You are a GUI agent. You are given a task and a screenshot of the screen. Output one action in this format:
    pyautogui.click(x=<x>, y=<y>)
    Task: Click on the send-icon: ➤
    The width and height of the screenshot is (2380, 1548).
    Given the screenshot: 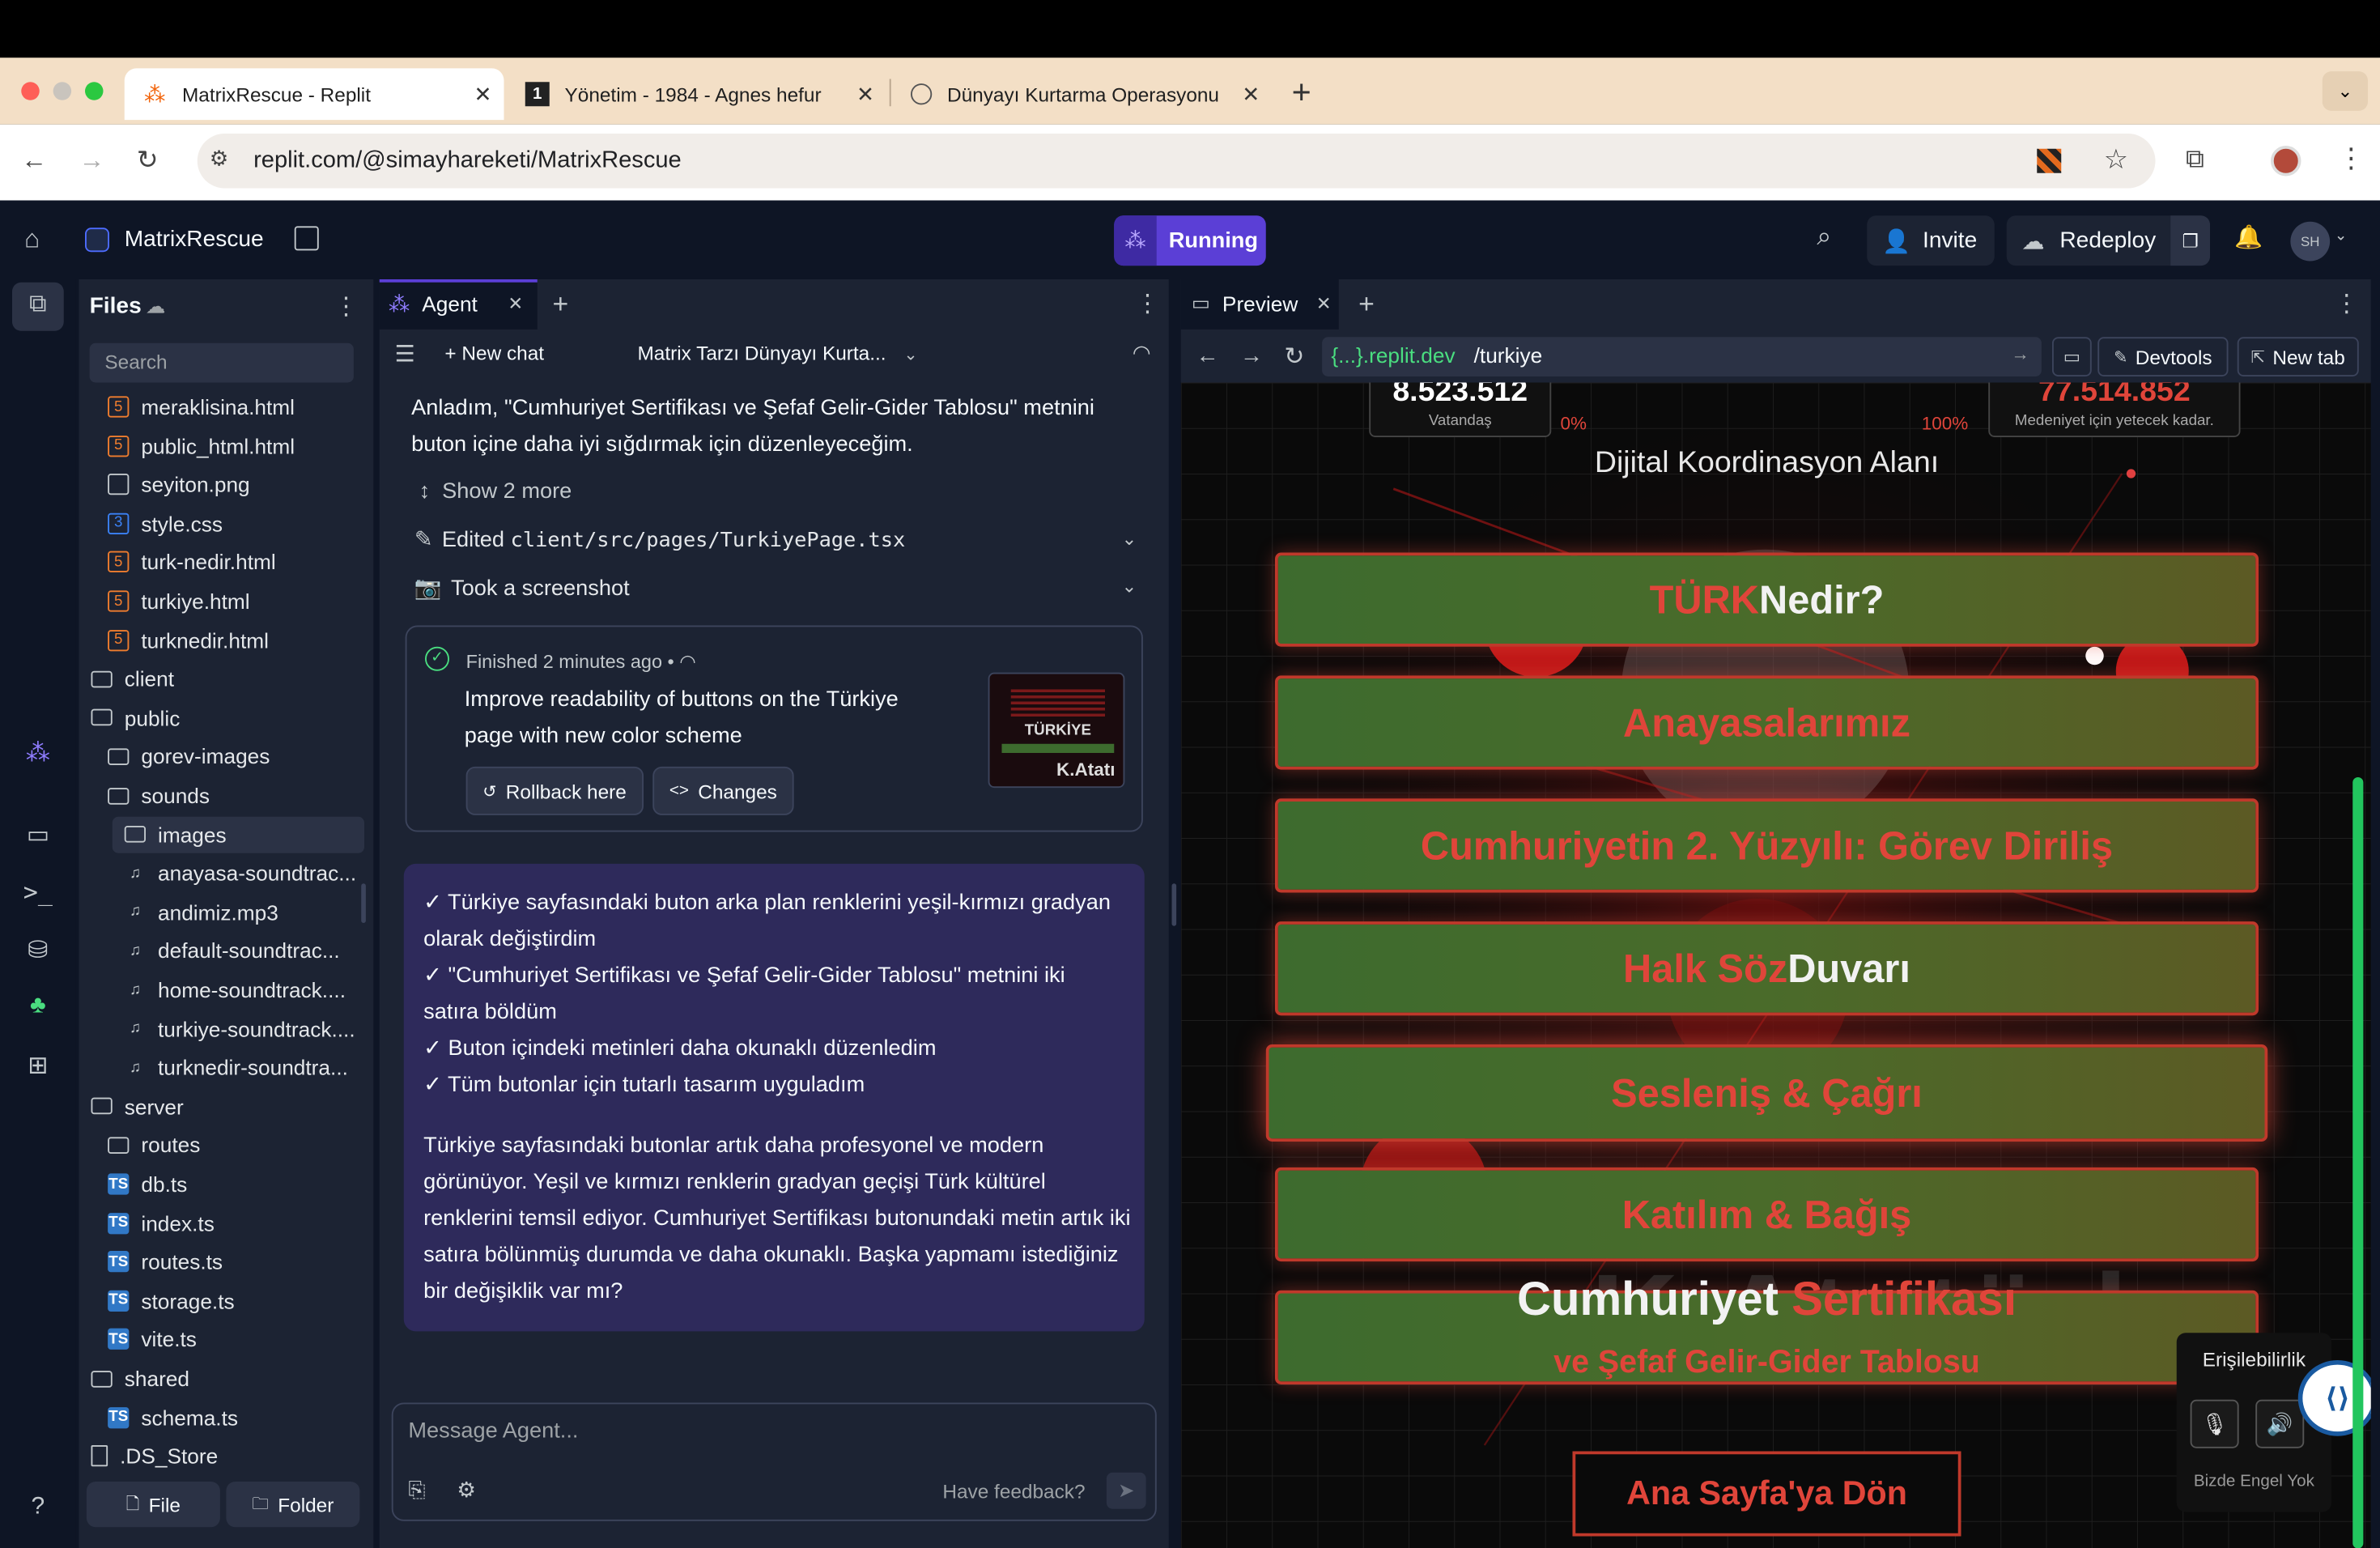 What is the action you would take?
    pyautogui.click(x=1126, y=1490)
    